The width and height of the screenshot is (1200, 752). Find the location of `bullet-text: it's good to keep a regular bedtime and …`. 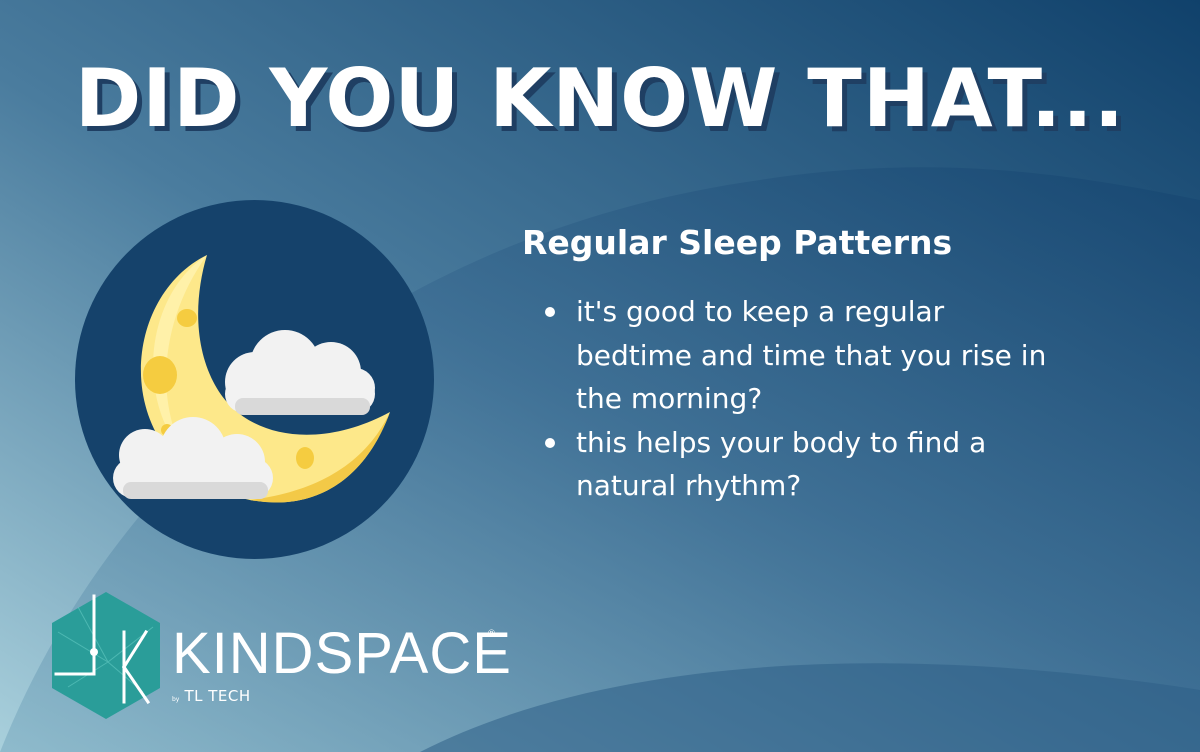

bullet-text: it's good to keep a regular bedtime and … is located at coordinates (811, 355).